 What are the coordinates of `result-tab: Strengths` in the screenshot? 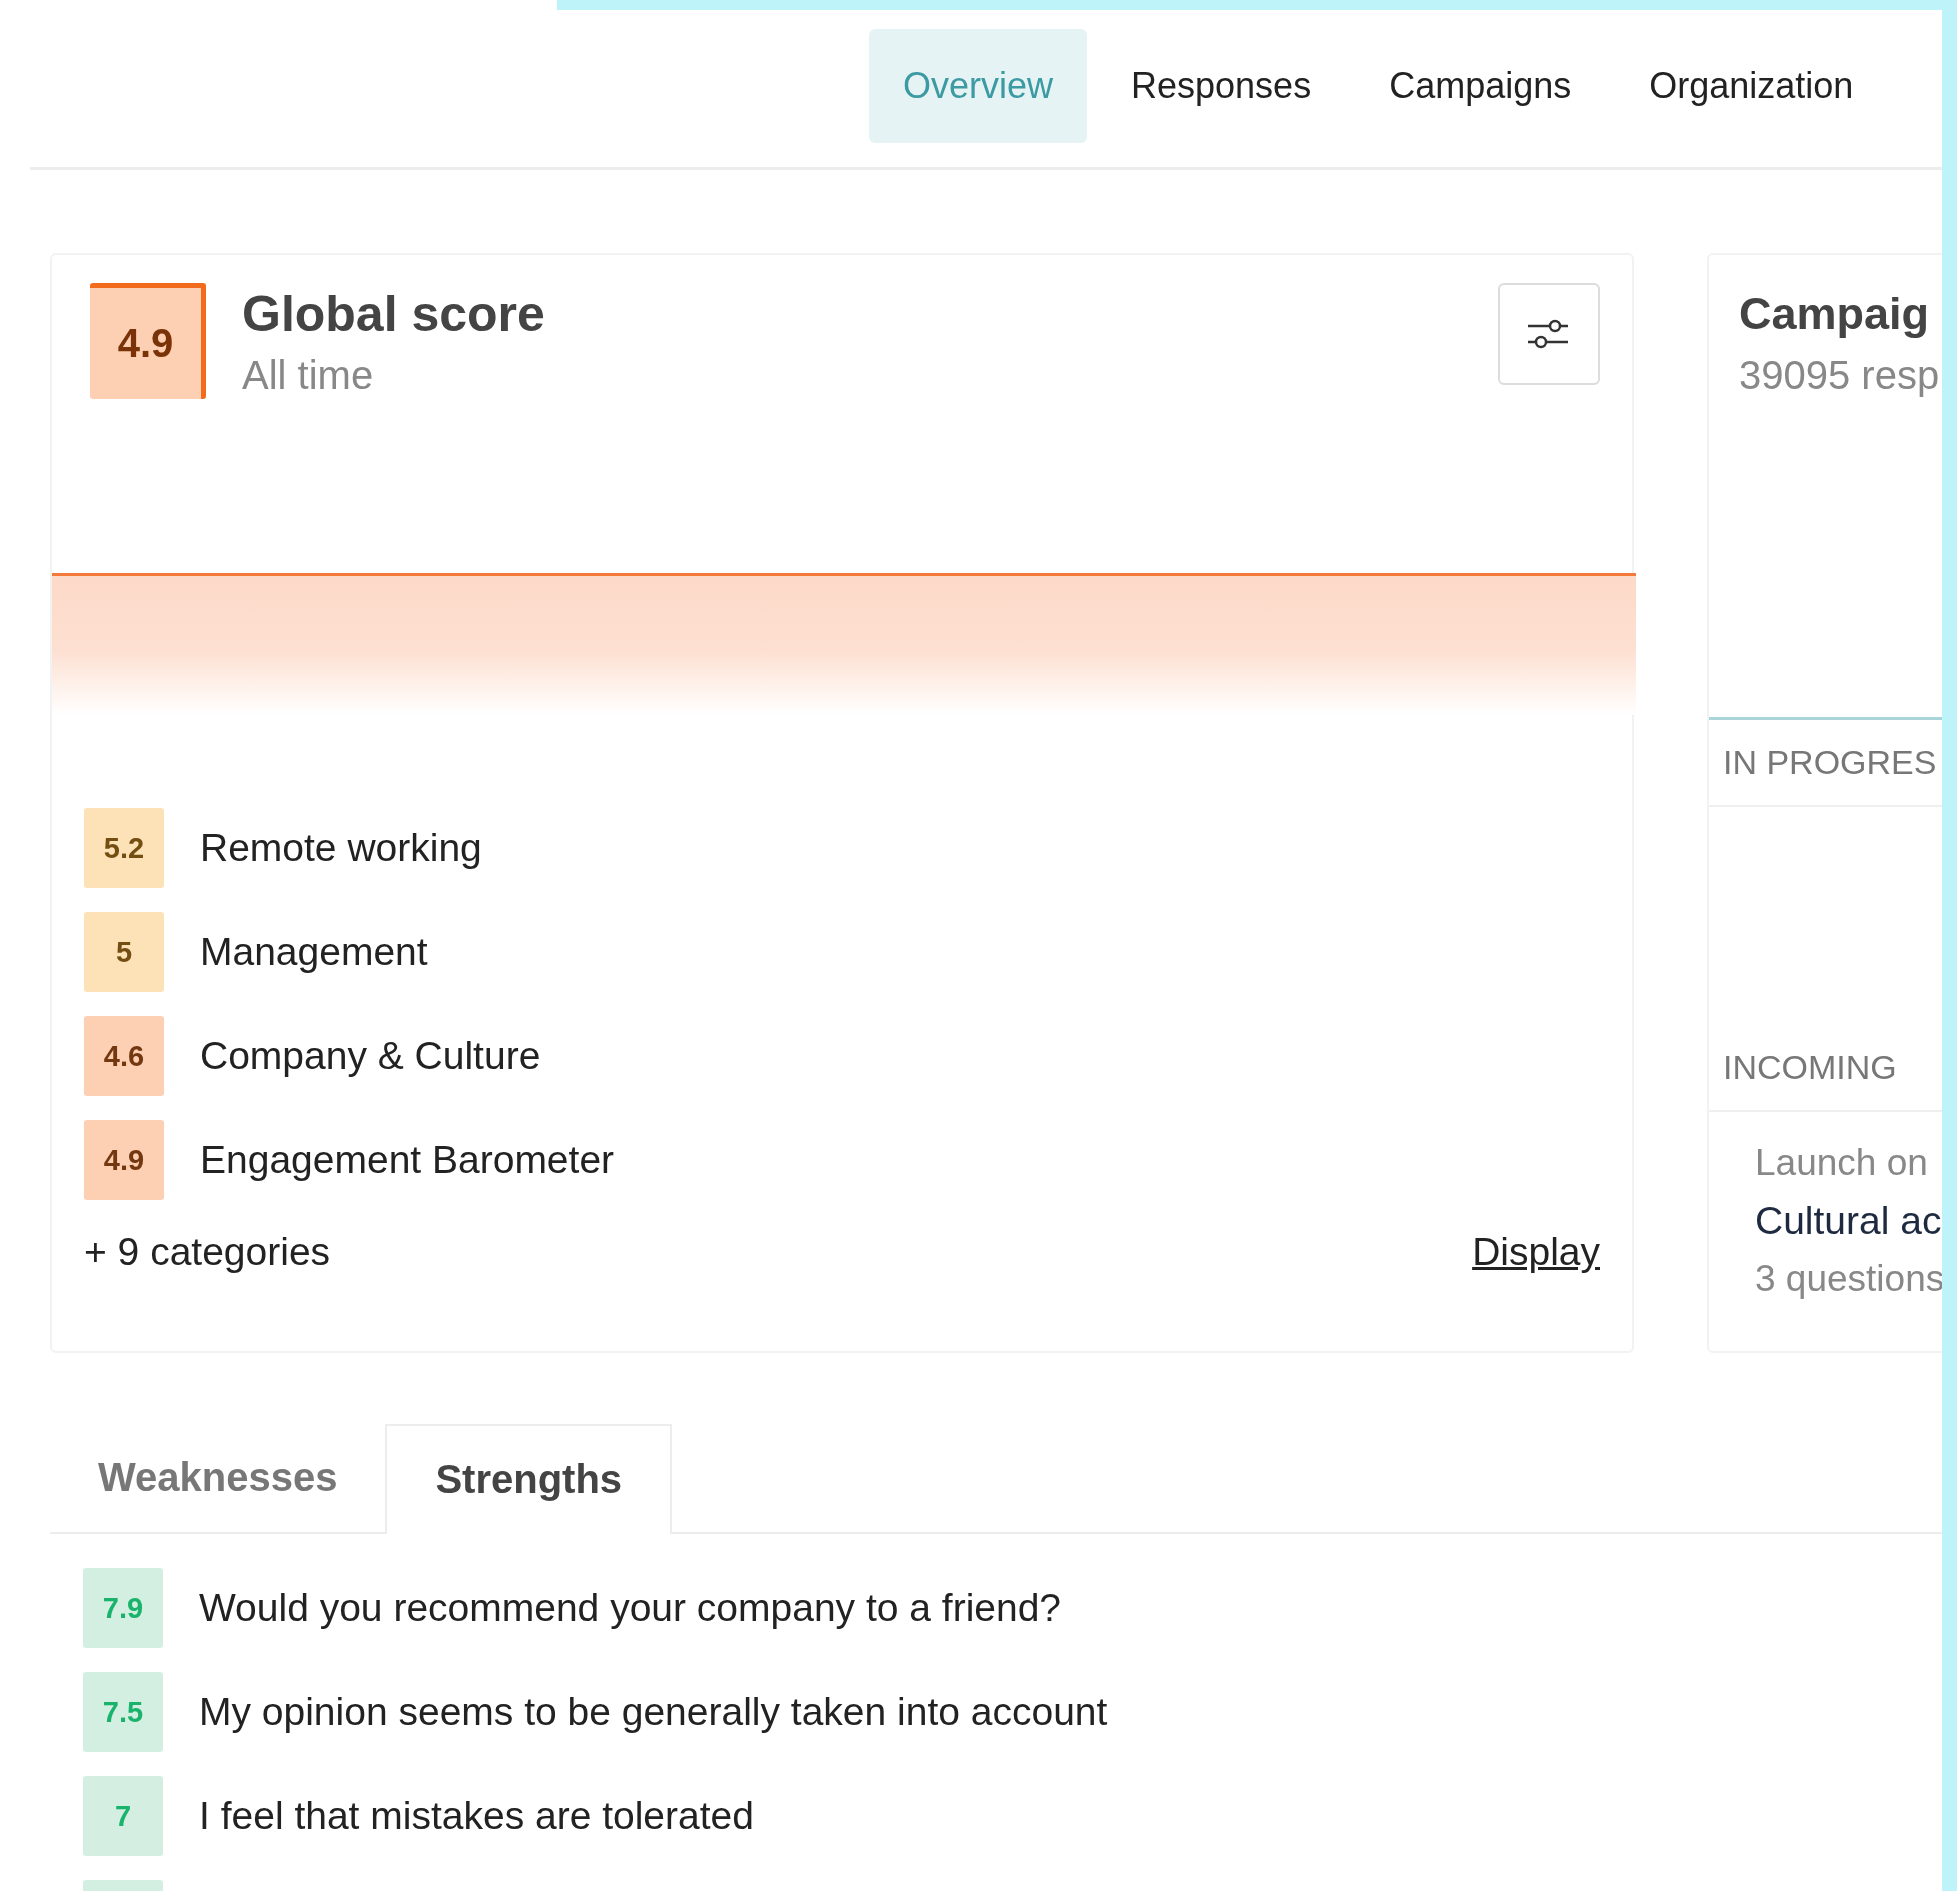 It's located at (529, 1479).